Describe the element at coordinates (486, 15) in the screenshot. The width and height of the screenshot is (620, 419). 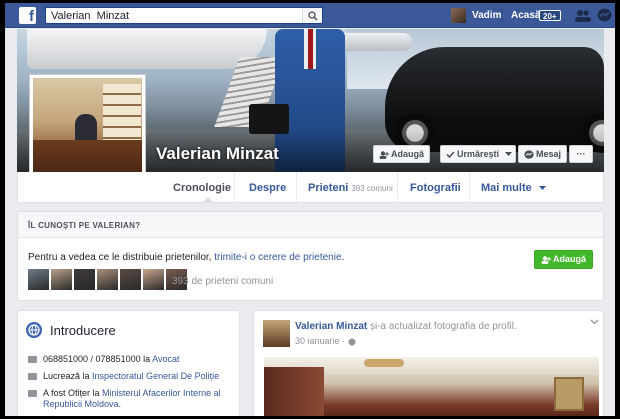
I see `user-name-link: Vadim` at that location.